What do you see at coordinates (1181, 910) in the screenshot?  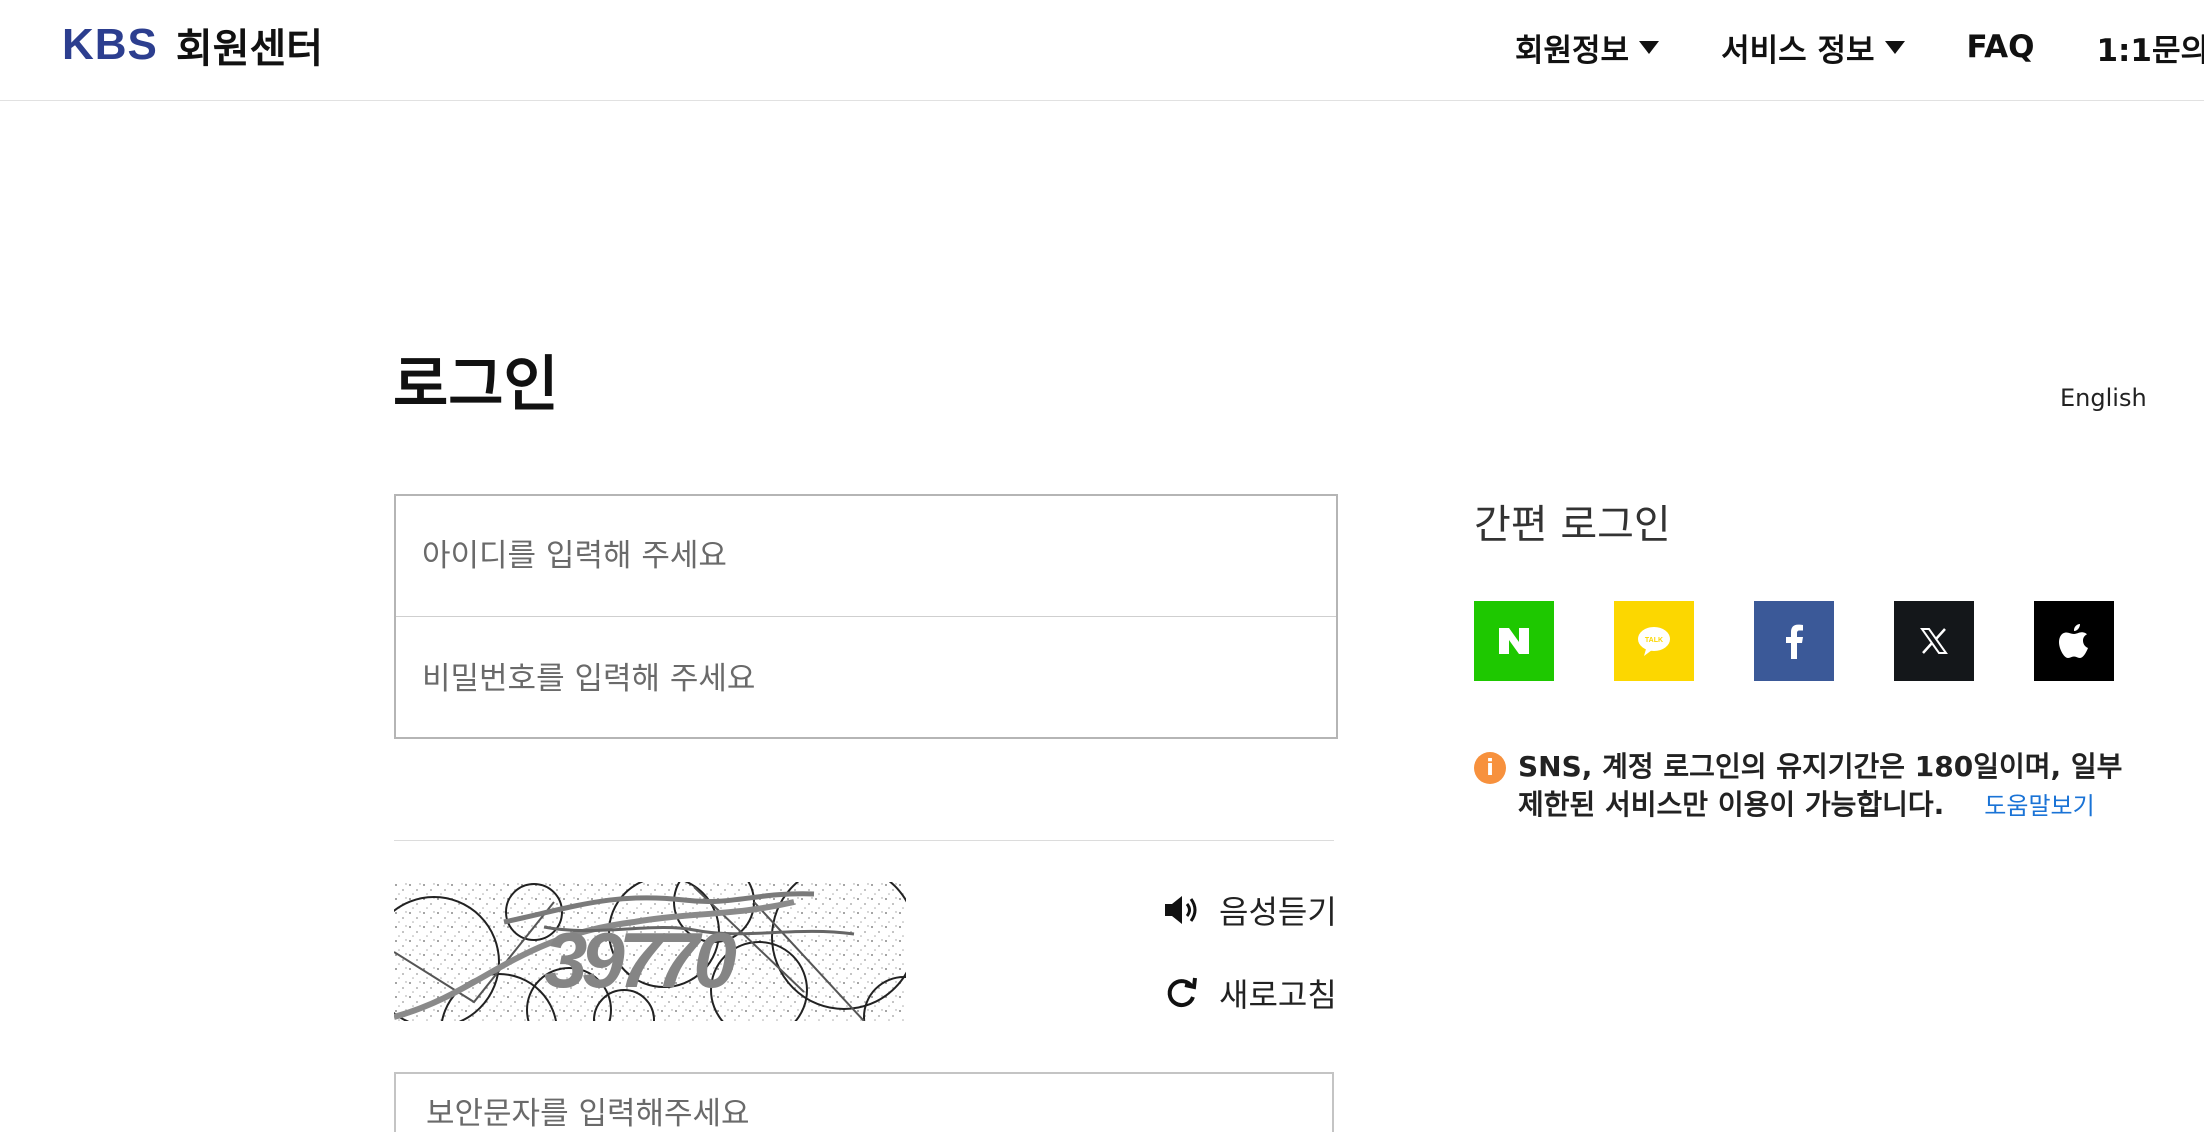 I see `speaker-icon` at bounding box center [1181, 910].